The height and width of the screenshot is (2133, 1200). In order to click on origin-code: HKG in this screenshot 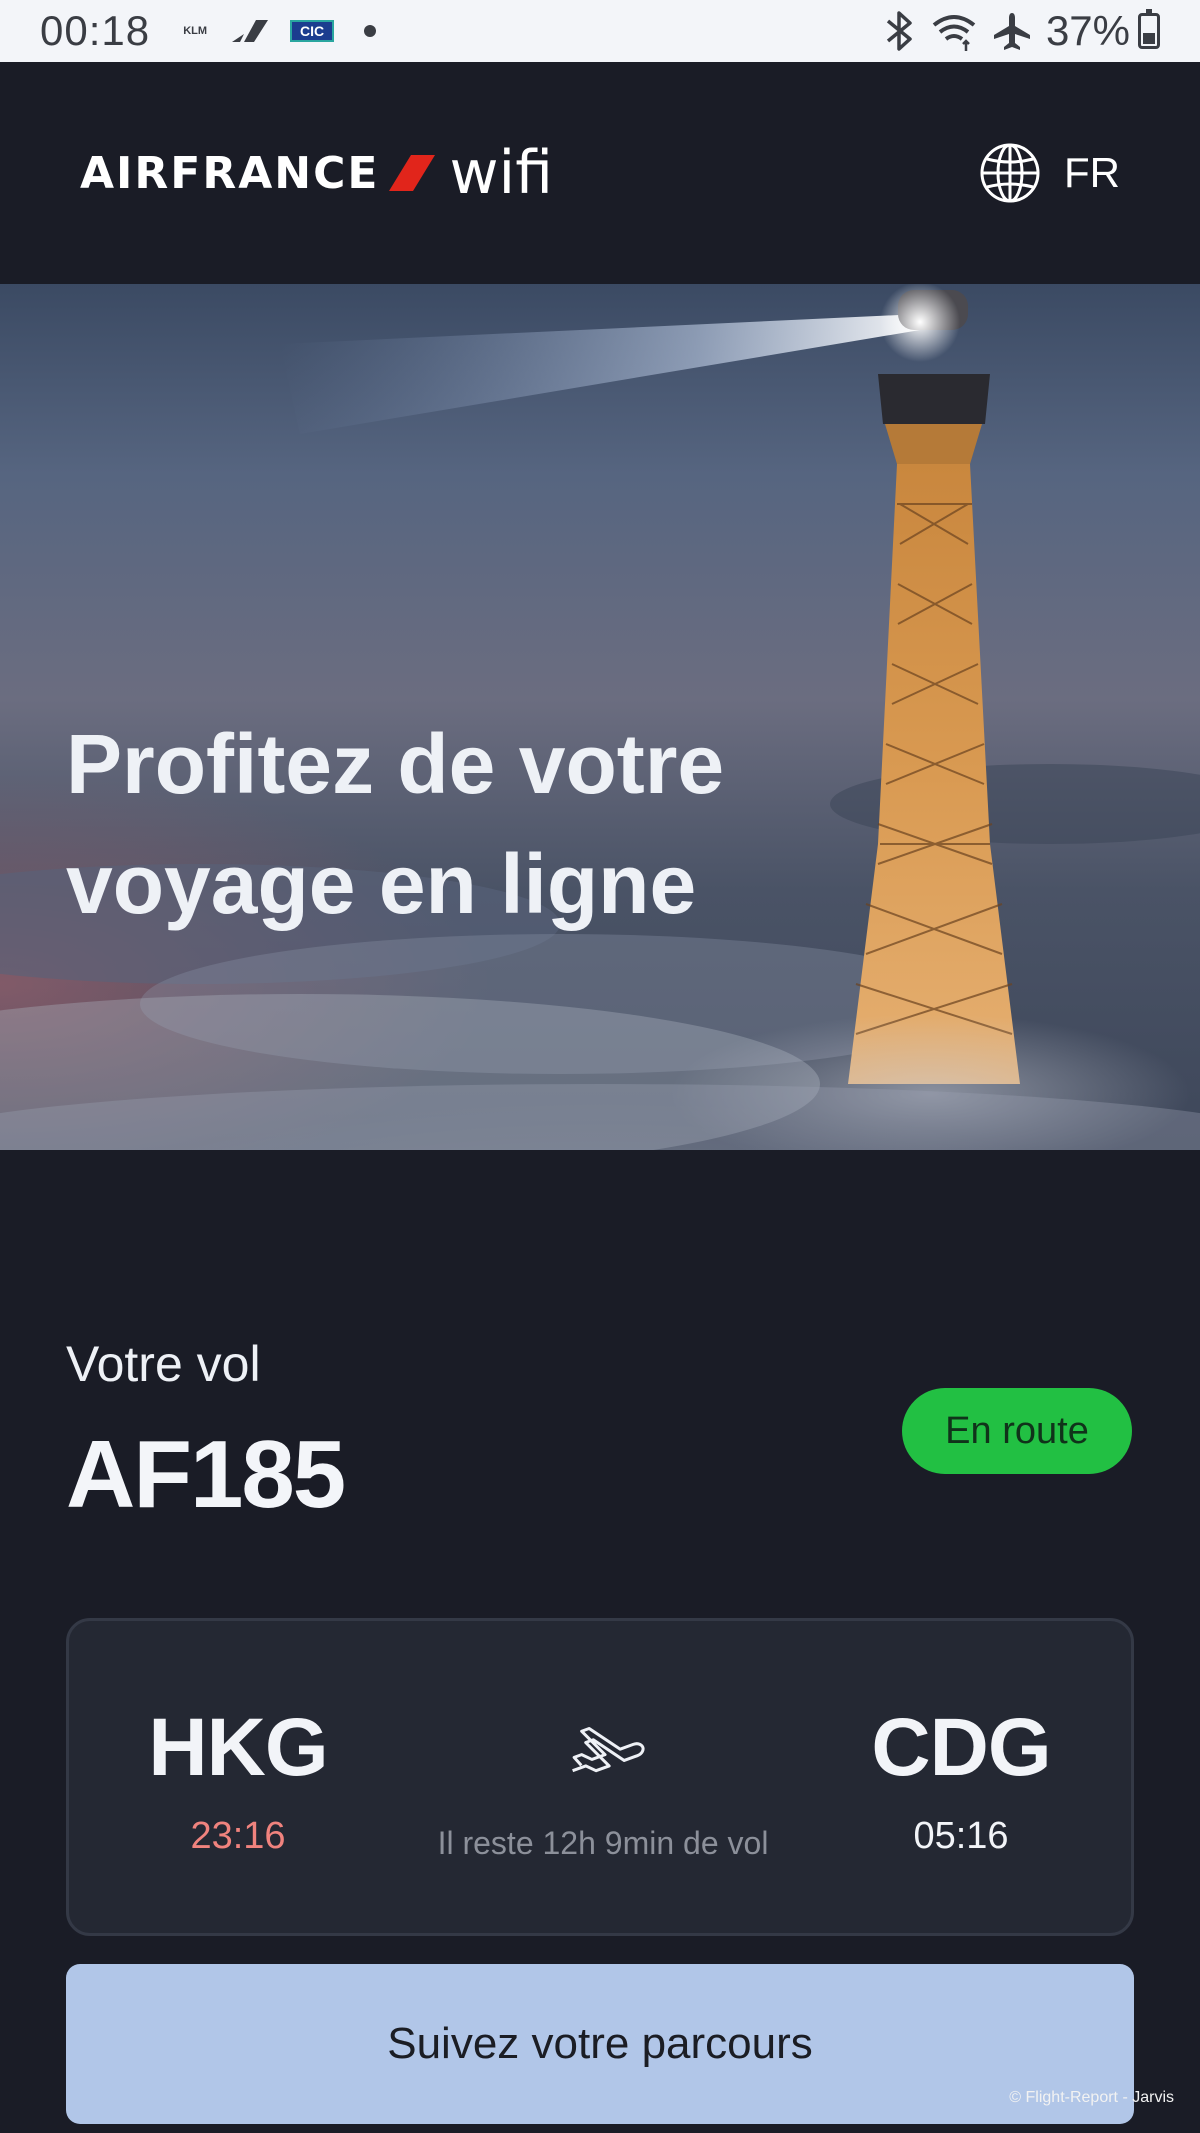, I will do `click(238, 1747)`.